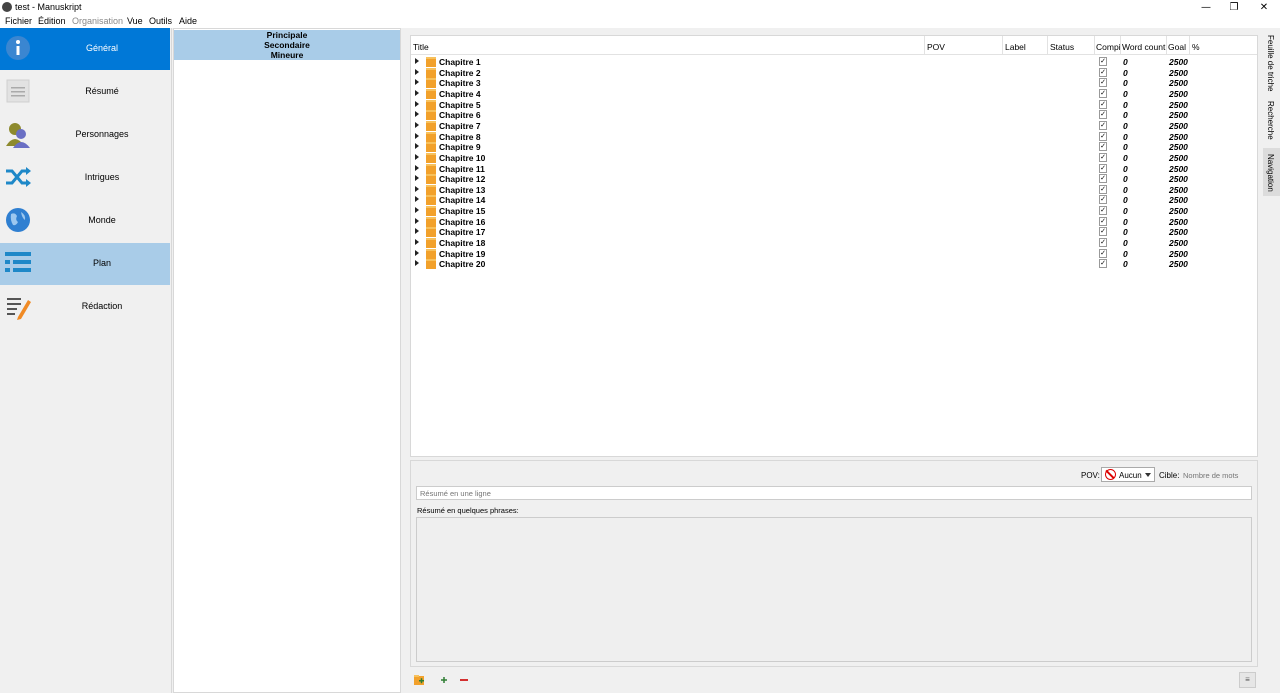 The height and width of the screenshot is (693, 1280). What do you see at coordinates (85, 307) in the screenshot?
I see `nav-redaction: Rédaction` at bounding box center [85, 307].